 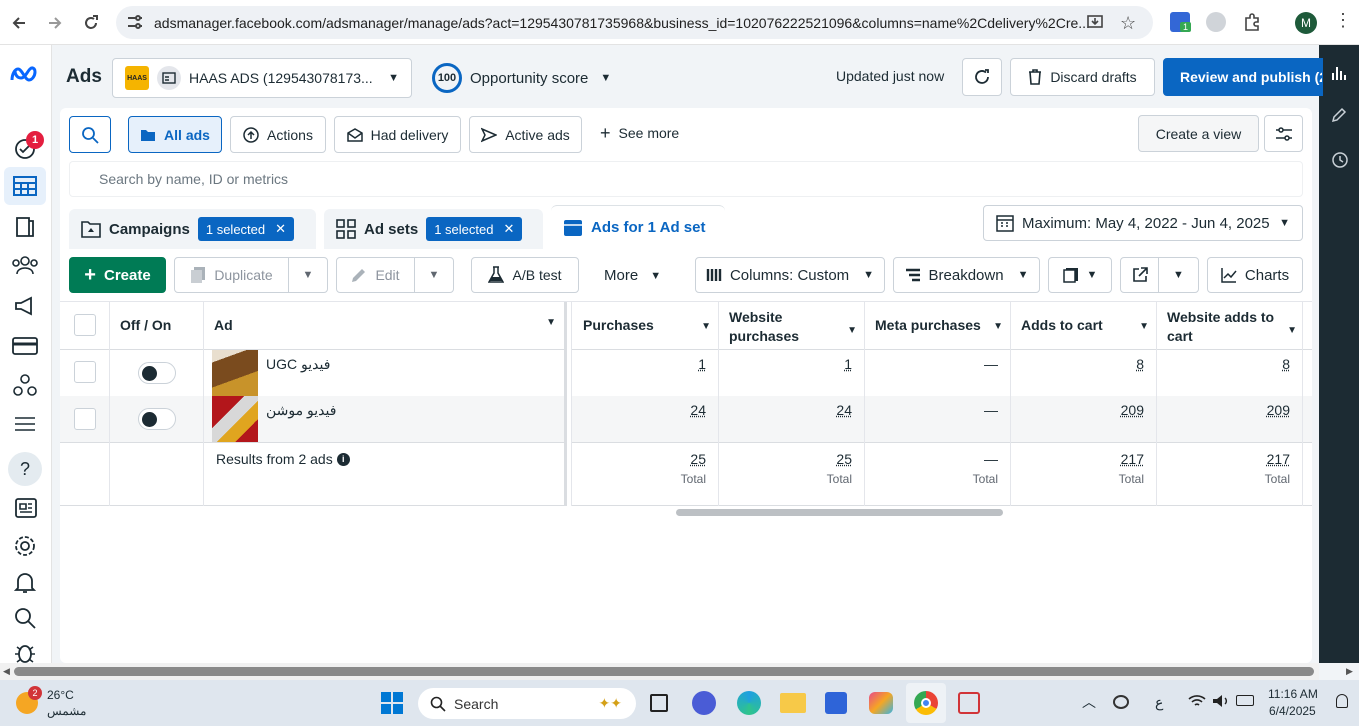 What do you see at coordinates (525, 275) in the screenshot?
I see `ab-test-button: A/B test` at bounding box center [525, 275].